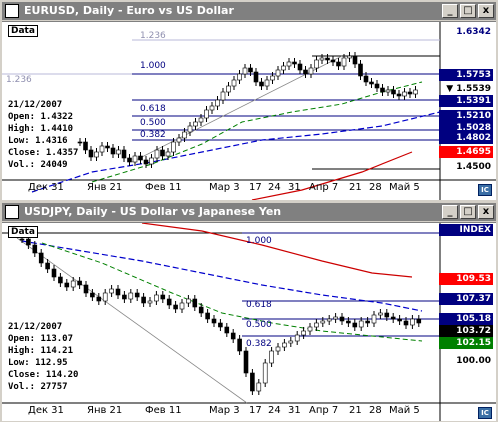  What do you see at coordinates (468, 89) in the screenshot?
I see `current-price-label: ▼ 1.5539` at bounding box center [468, 89].